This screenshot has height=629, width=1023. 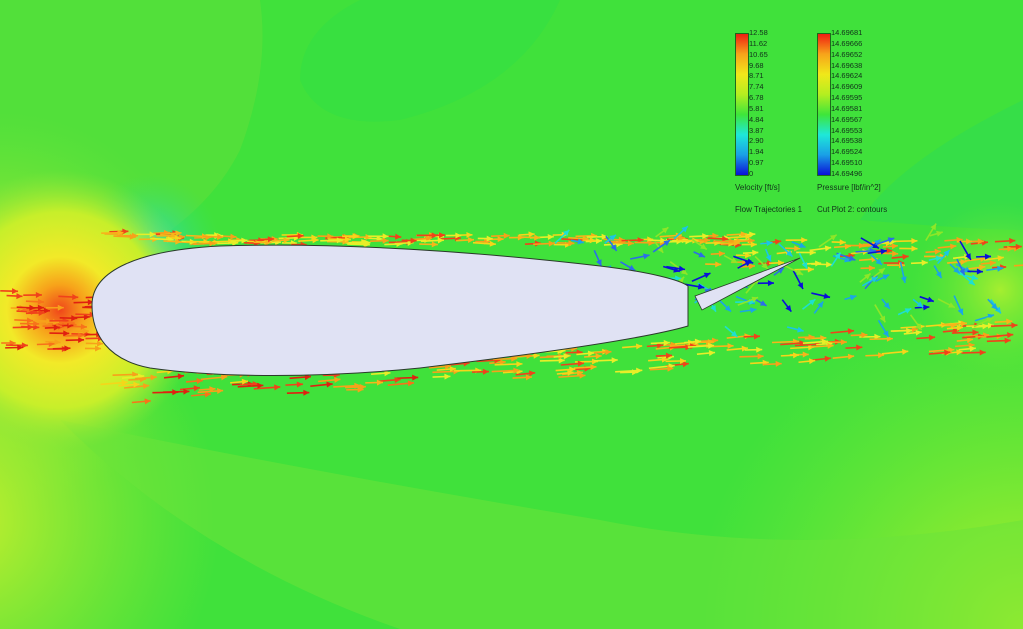 I want to click on velocity-tick-label: 3.87, so click(x=756, y=130).